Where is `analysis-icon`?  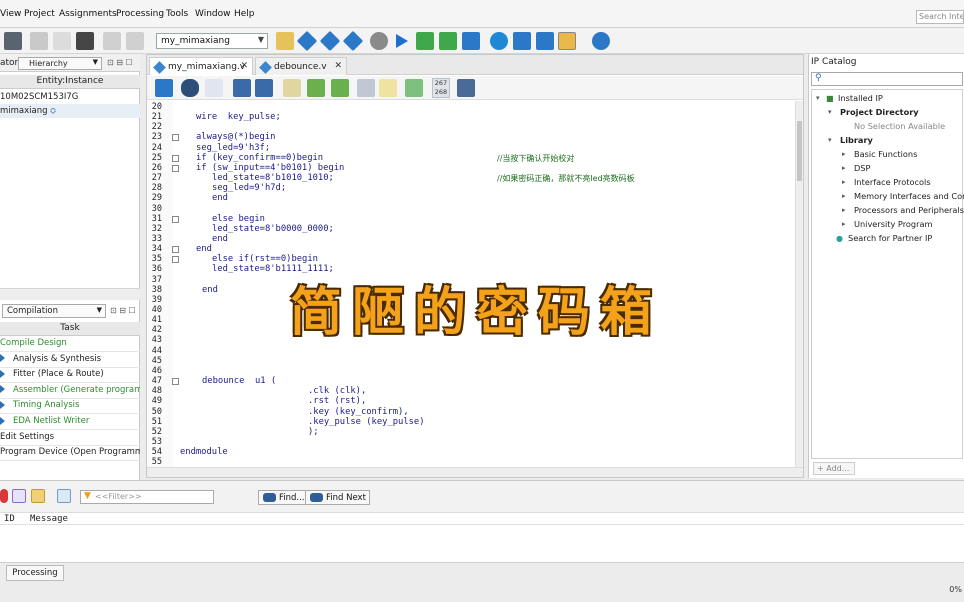 analysis-icon is located at coordinates (307, 41).